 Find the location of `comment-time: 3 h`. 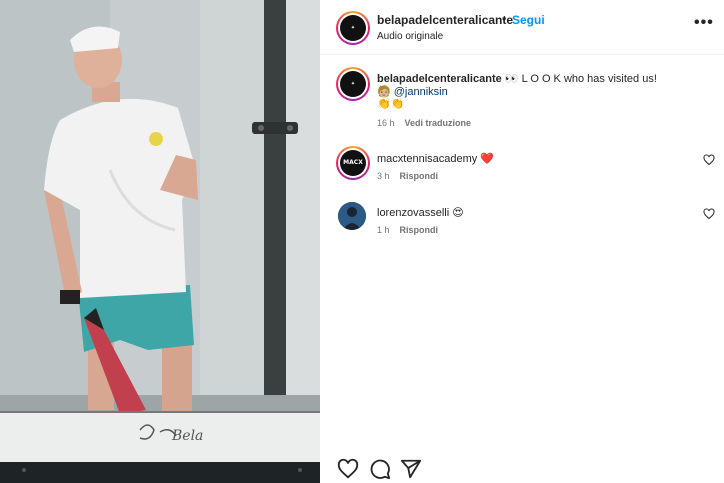

comment-time: 3 h is located at coordinates (383, 176).